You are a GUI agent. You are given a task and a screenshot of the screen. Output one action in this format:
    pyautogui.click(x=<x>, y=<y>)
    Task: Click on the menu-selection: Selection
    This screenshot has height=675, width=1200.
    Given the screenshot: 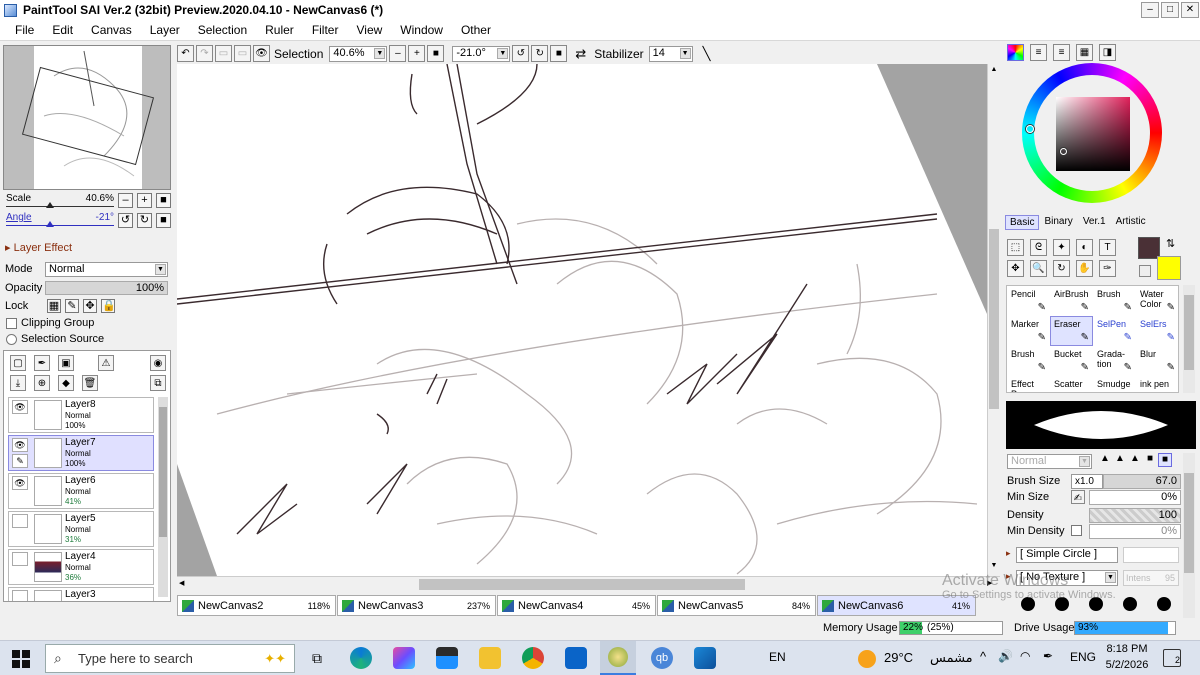 What is the action you would take?
    pyautogui.click(x=222, y=30)
    